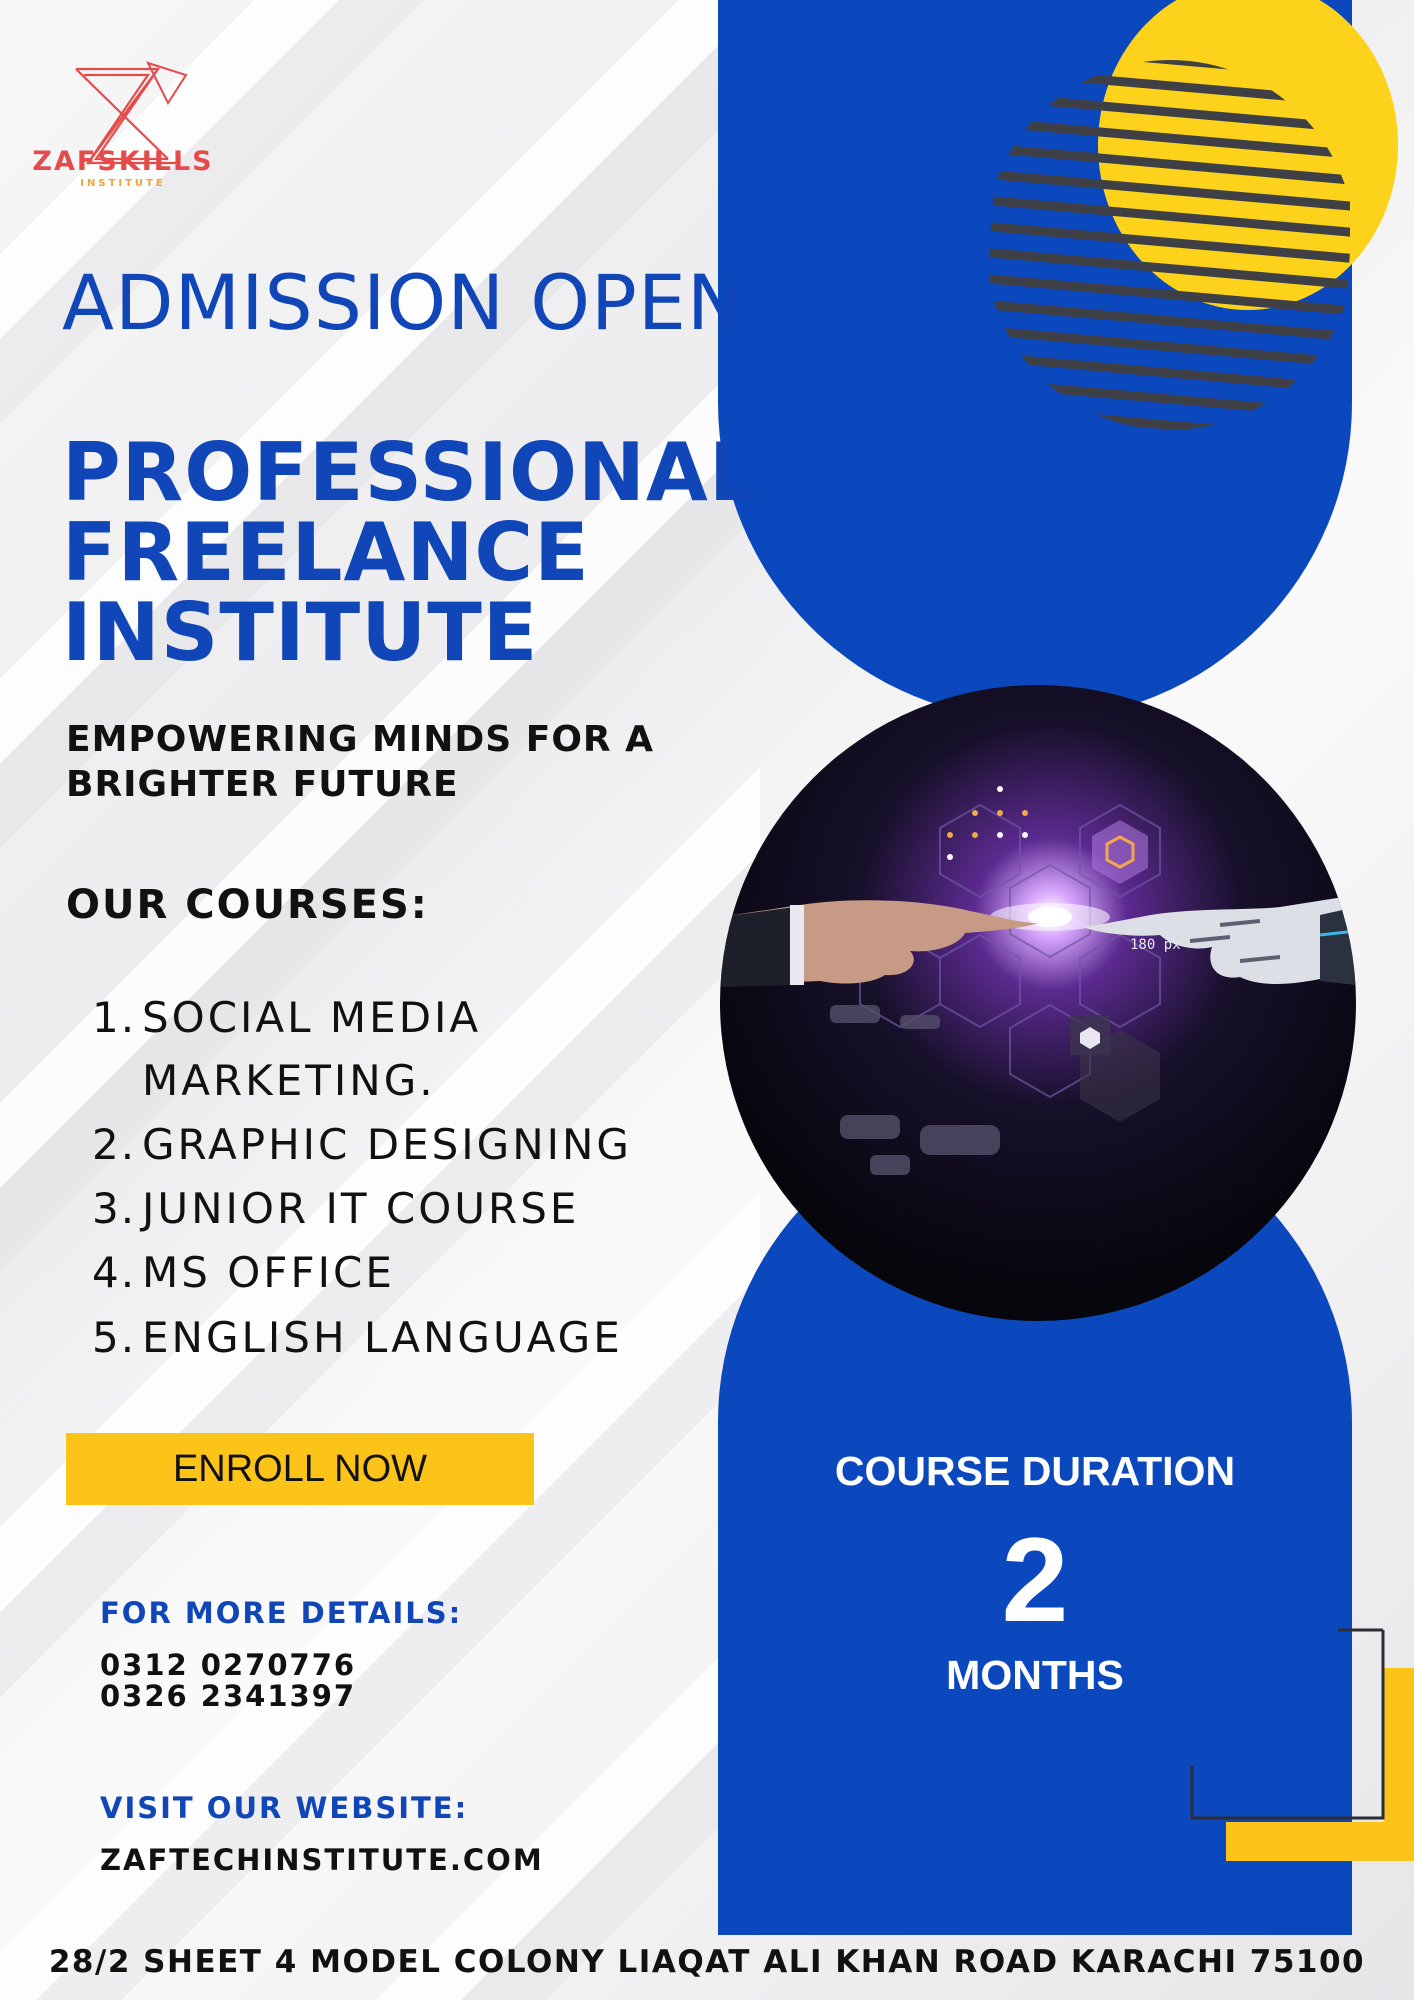 This screenshot has height=2000, width=1414. Describe the element at coordinates (114, 1337) in the screenshot. I see `course-number: 5.` at that location.